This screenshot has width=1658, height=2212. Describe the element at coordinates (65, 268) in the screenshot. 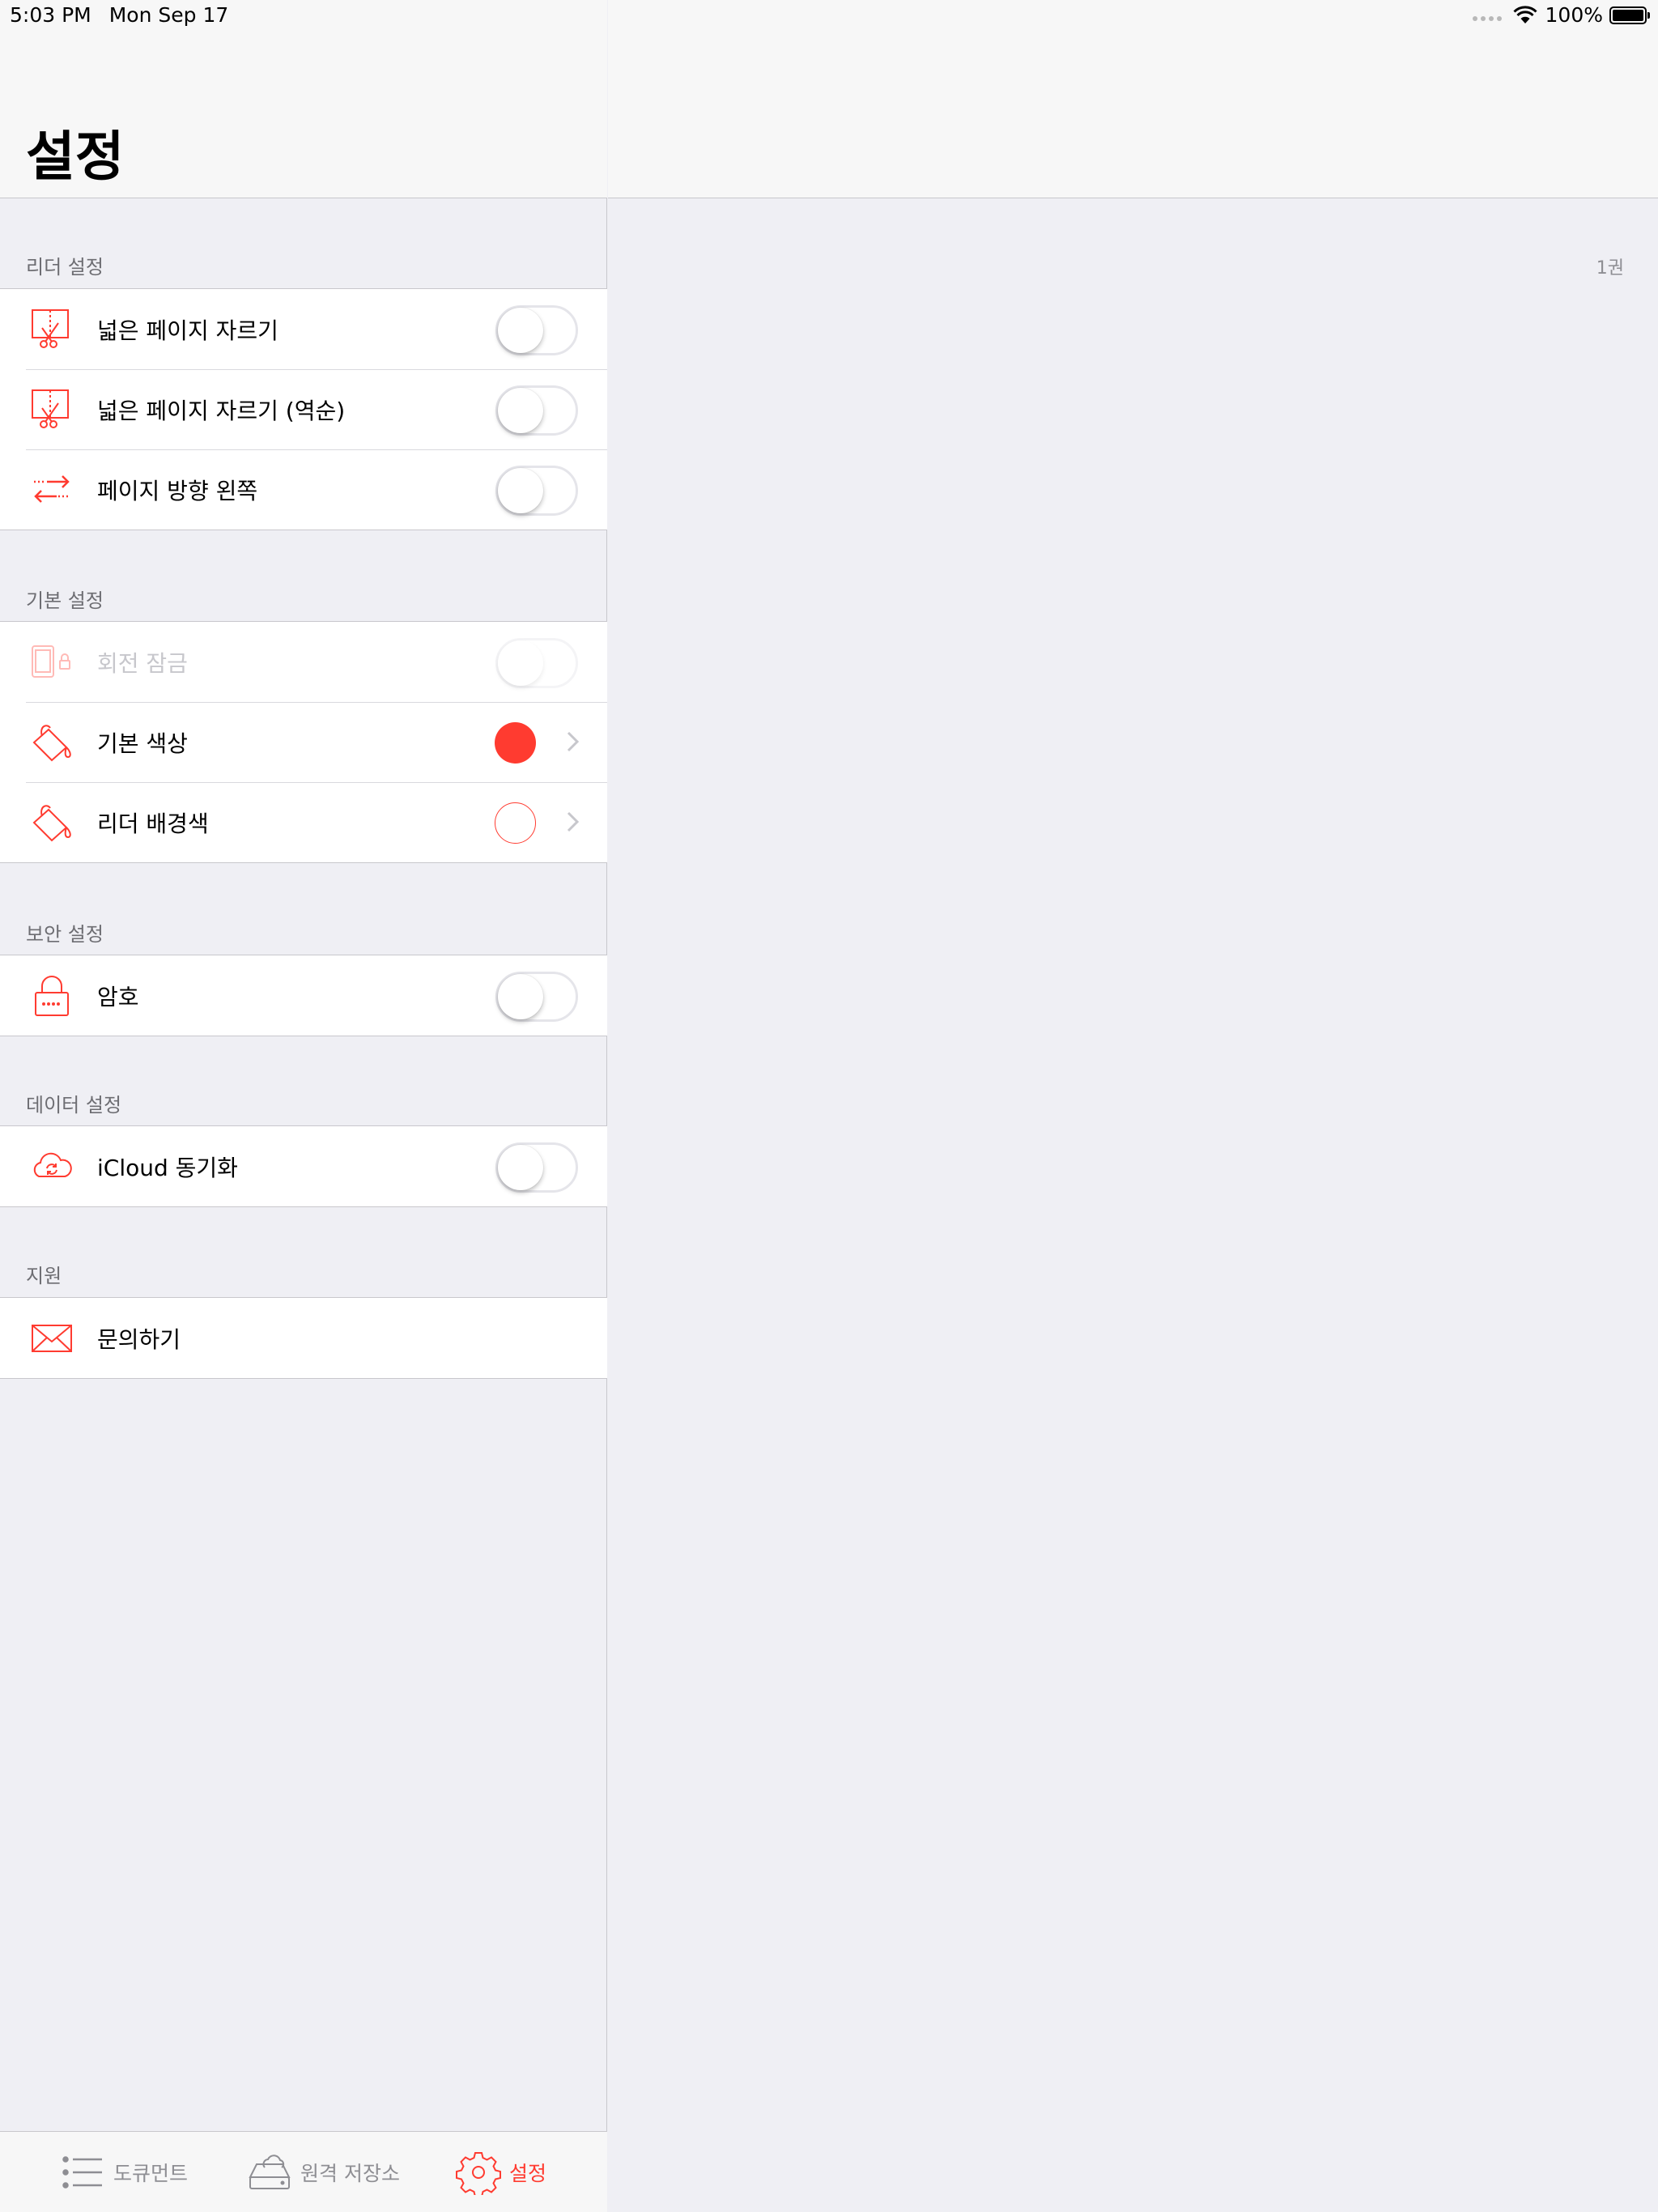

I see `section-header-reader: 리더 설정` at that location.